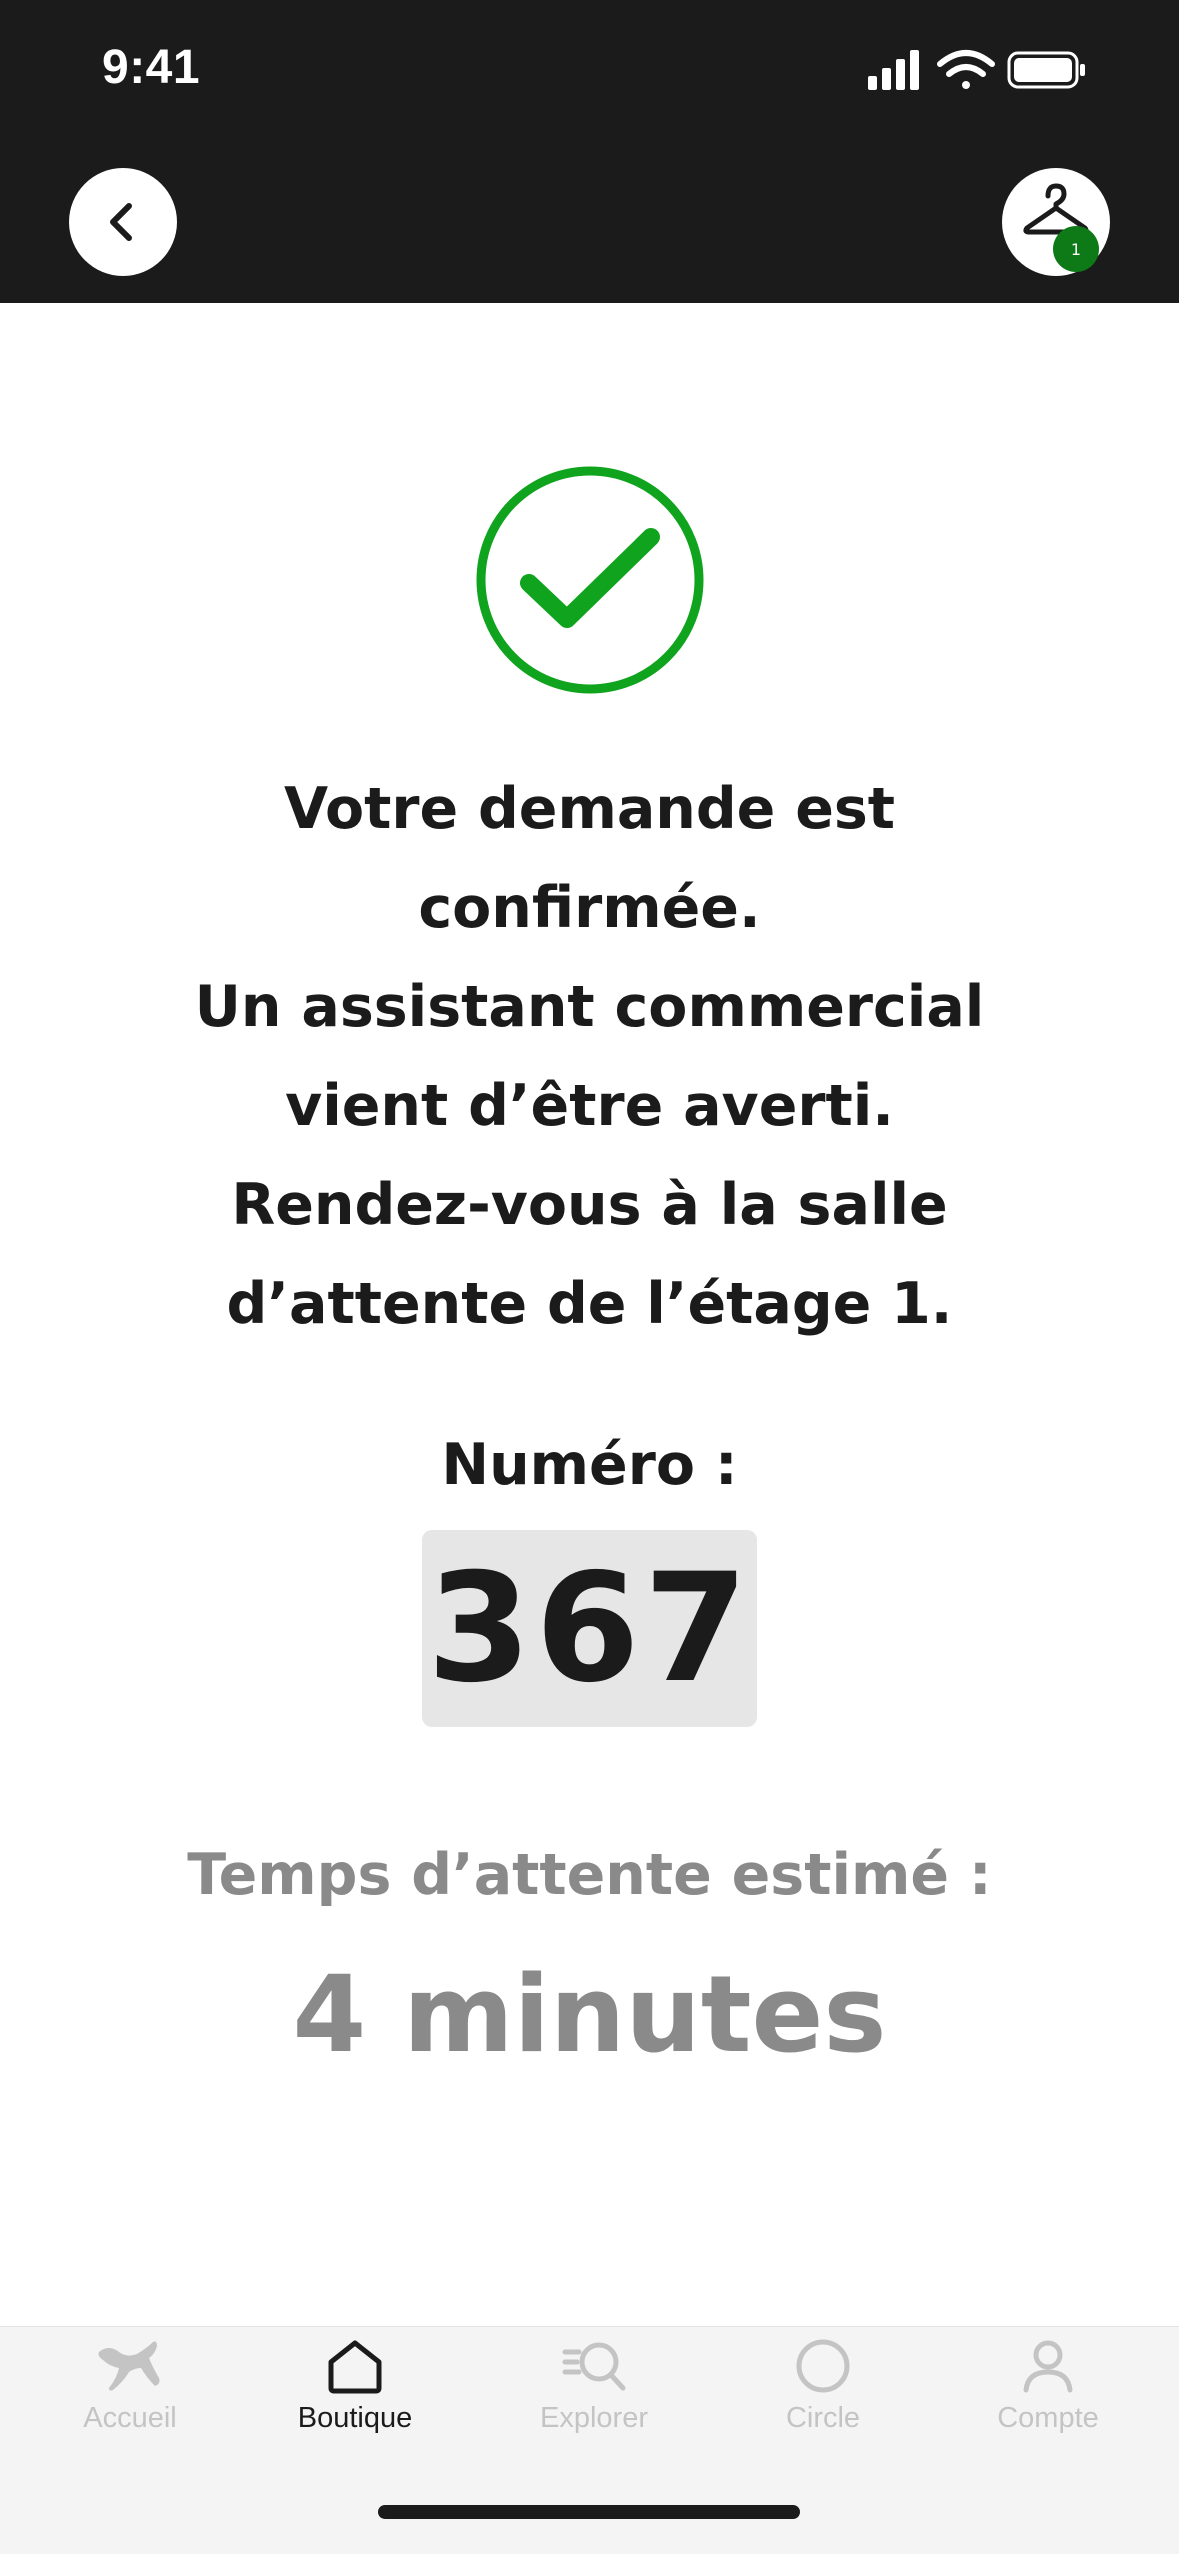 This screenshot has width=1179, height=2554. What do you see at coordinates (589, 908) in the screenshot?
I see `message-line: confirmée.` at bounding box center [589, 908].